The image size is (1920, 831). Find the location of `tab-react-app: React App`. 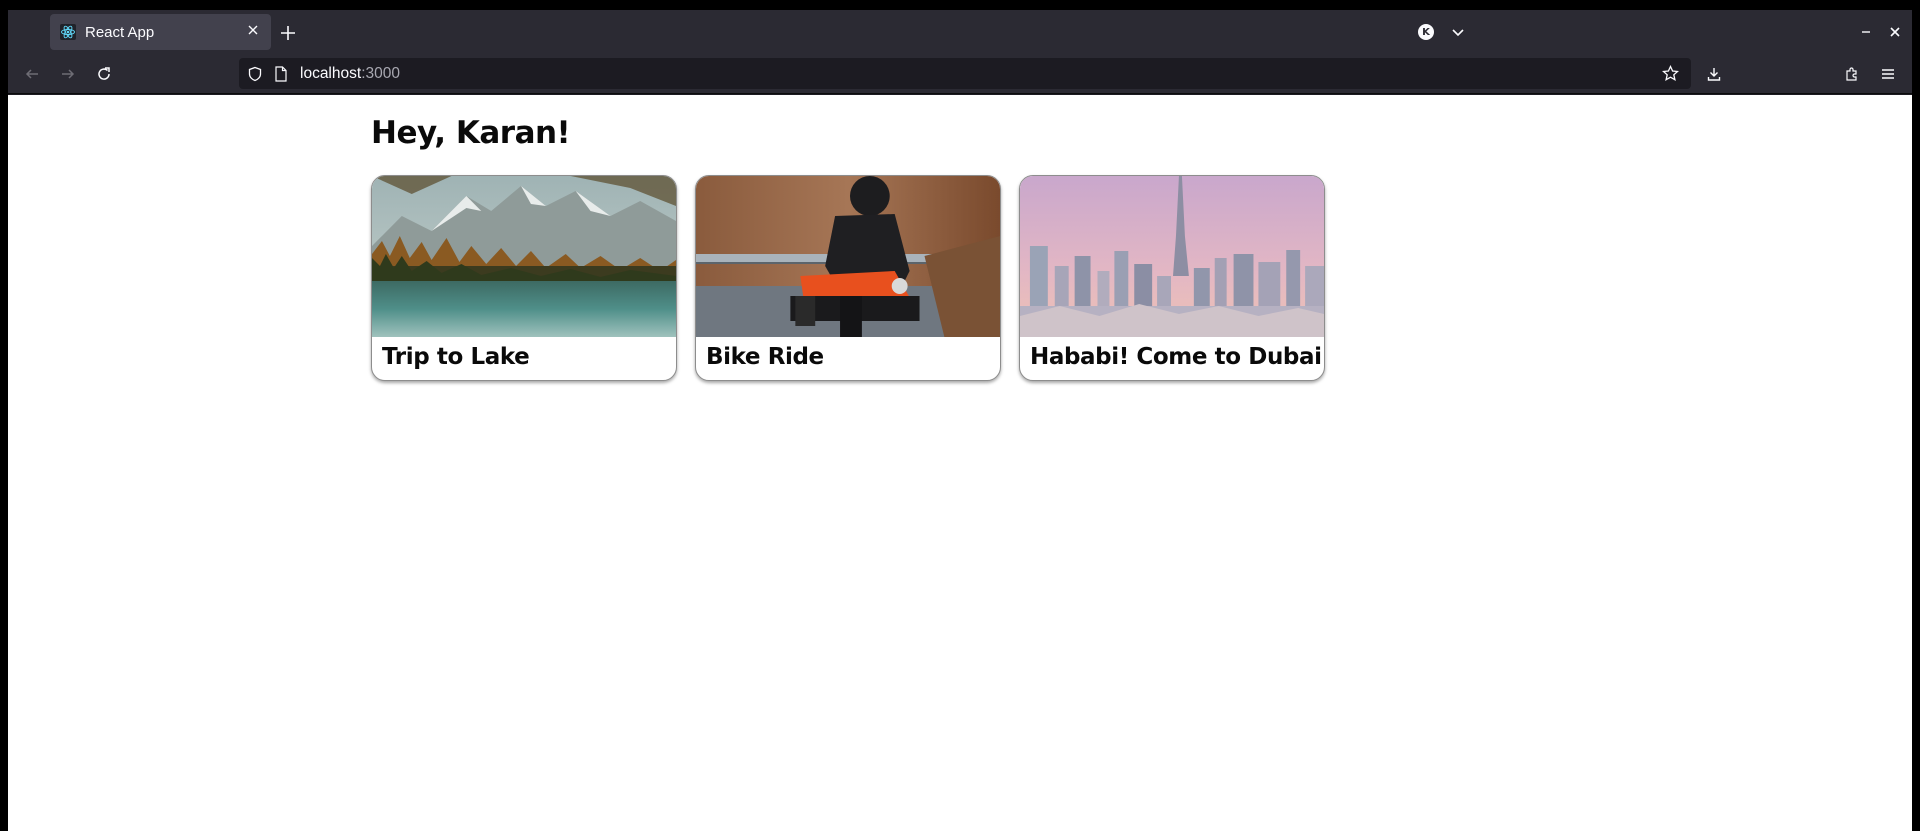

tab-react-app: React App is located at coordinates (160, 32).